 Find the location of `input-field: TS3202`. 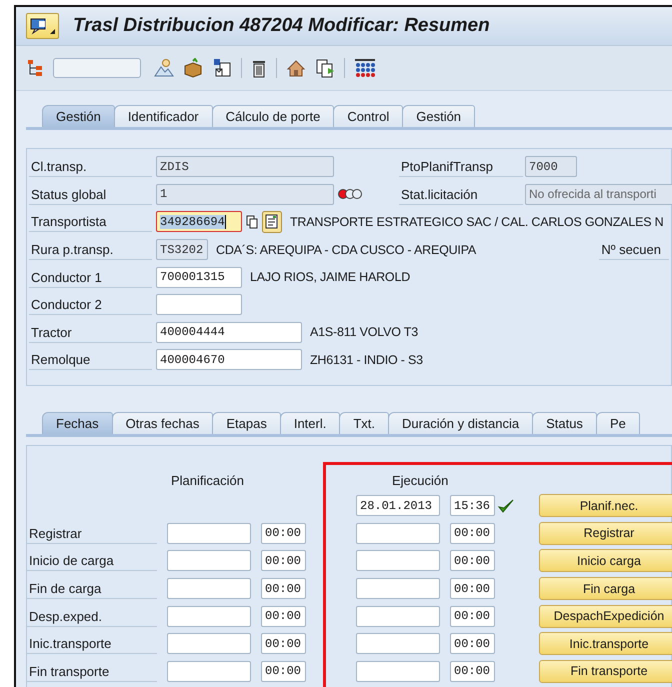

input-field: TS3202 is located at coordinates (182, 249).